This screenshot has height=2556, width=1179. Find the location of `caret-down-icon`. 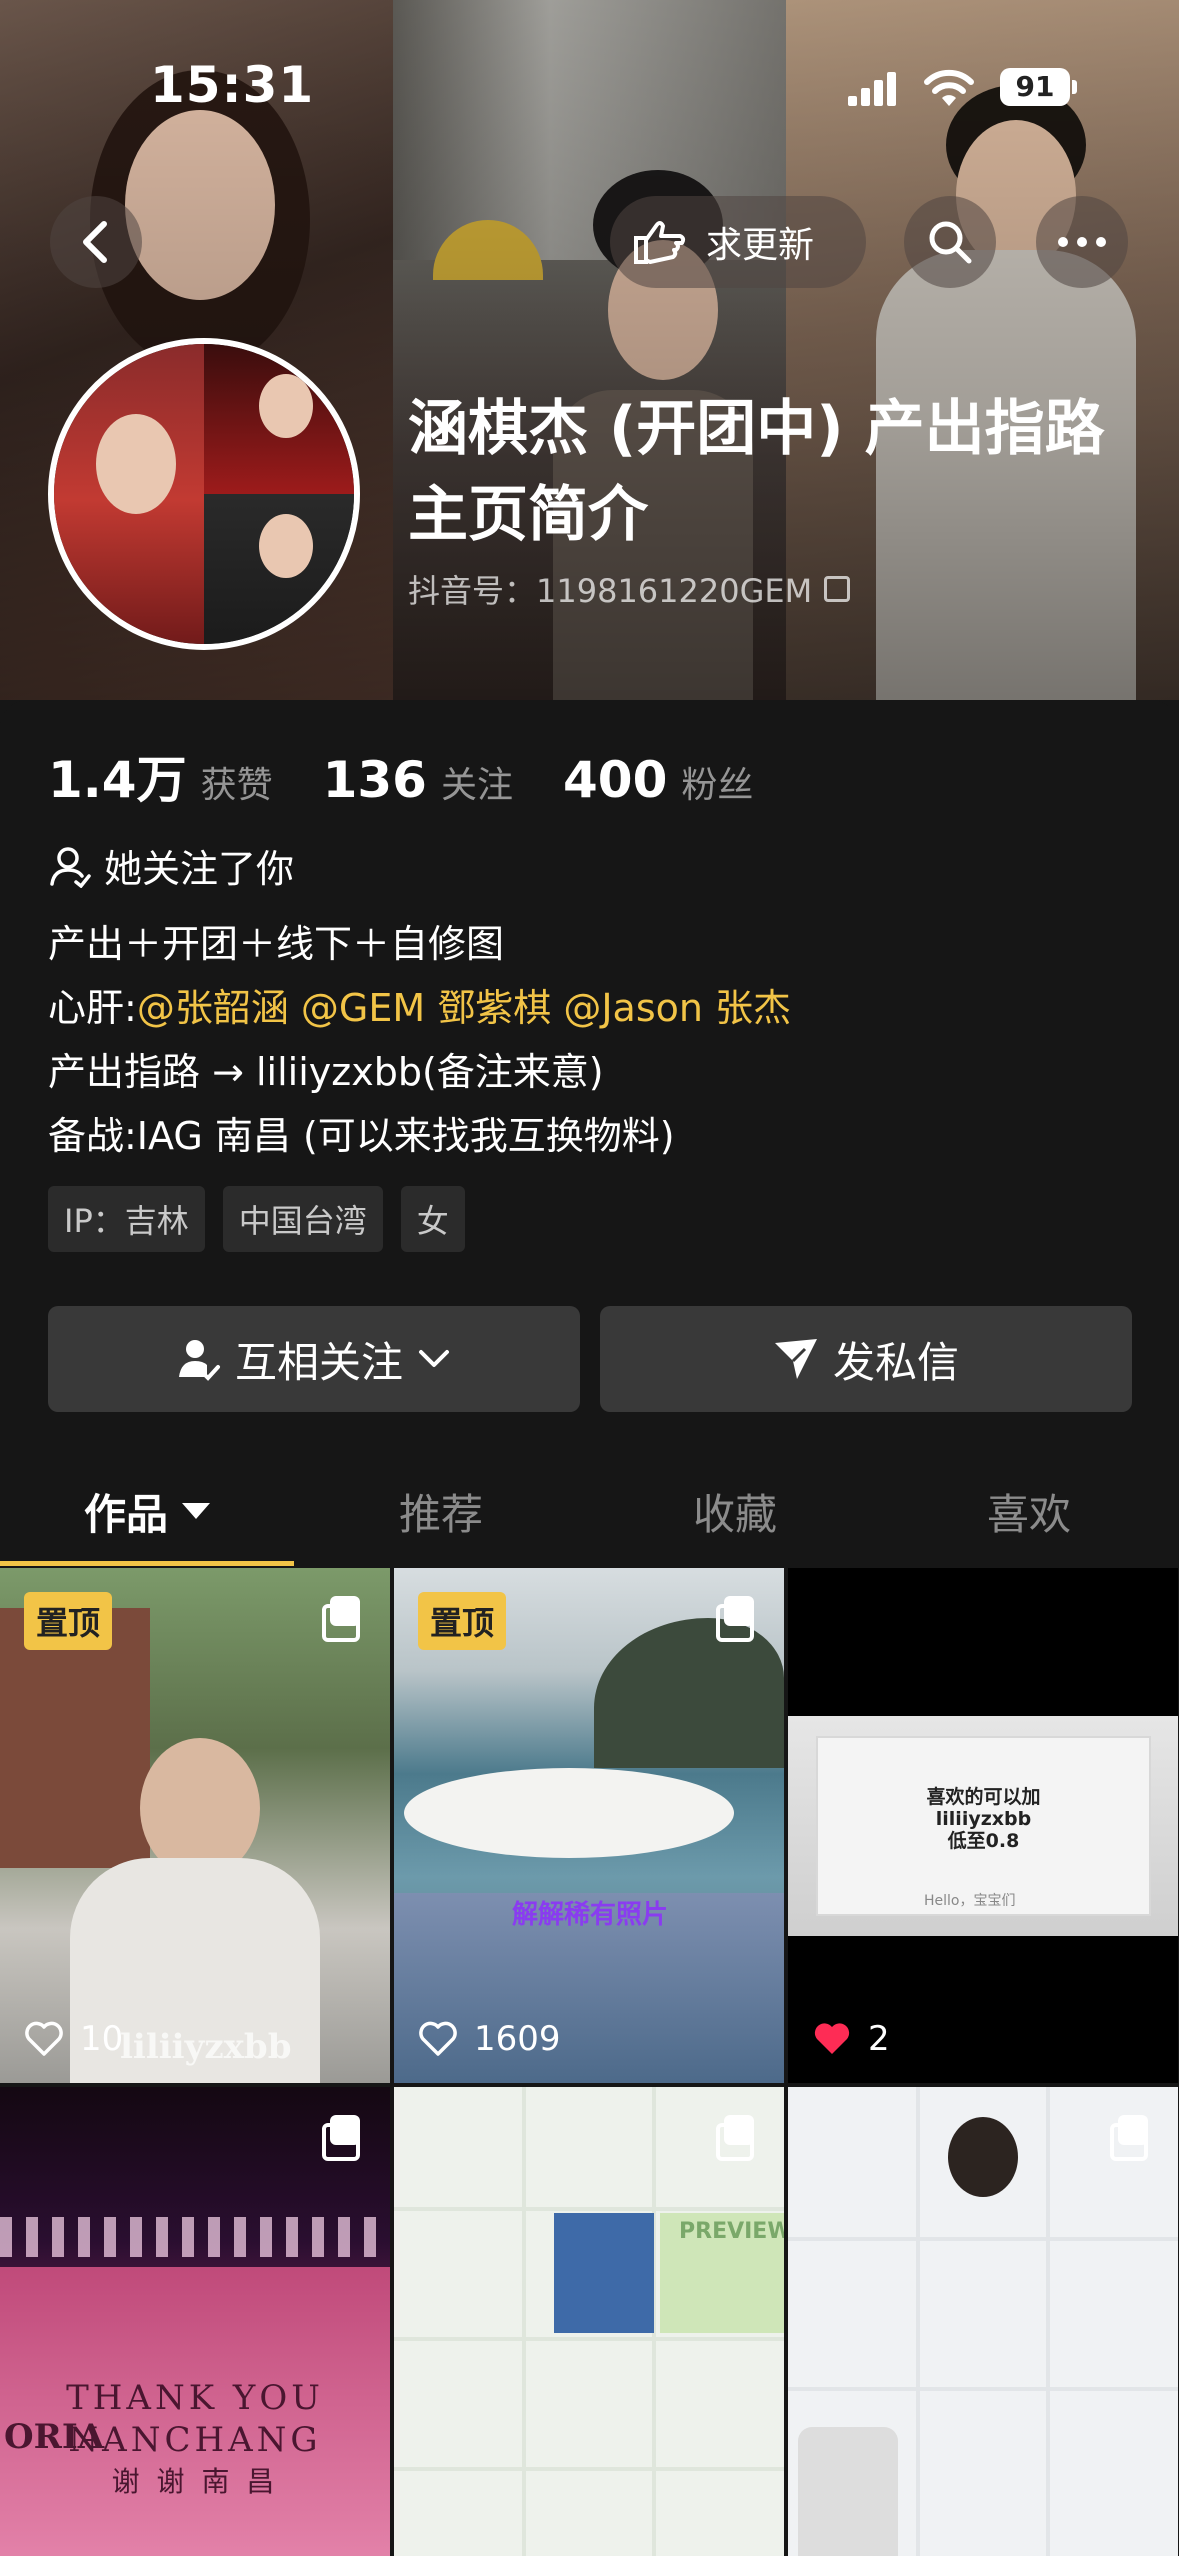

caret-down-icon is located at coordinates (196, 1511).